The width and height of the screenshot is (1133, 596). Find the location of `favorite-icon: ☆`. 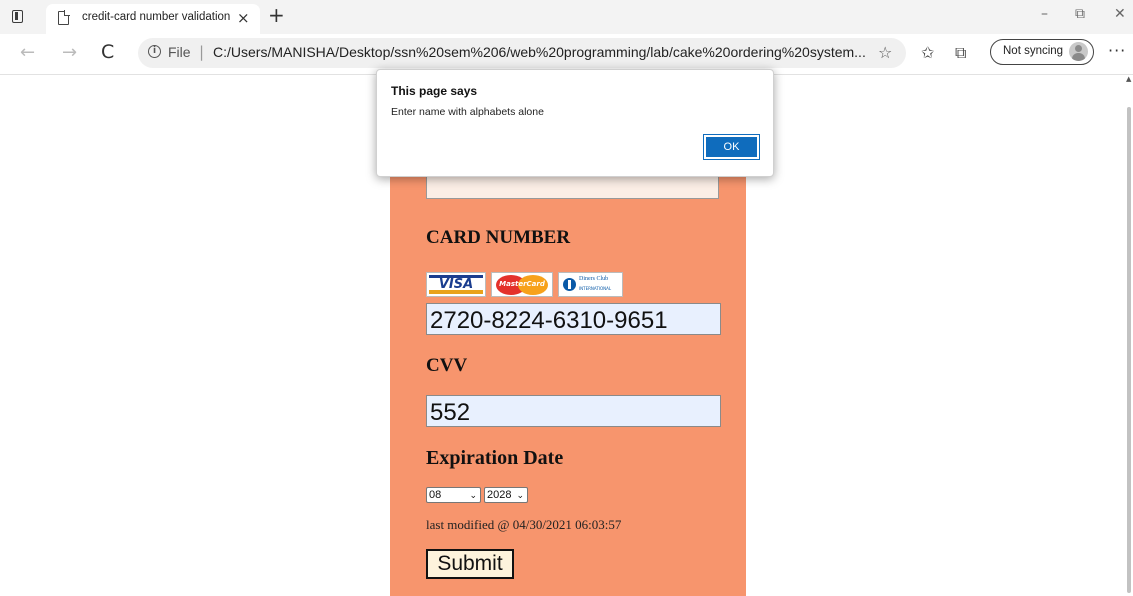

favorite-icon: ☆ is located at coordinates (885, 52).